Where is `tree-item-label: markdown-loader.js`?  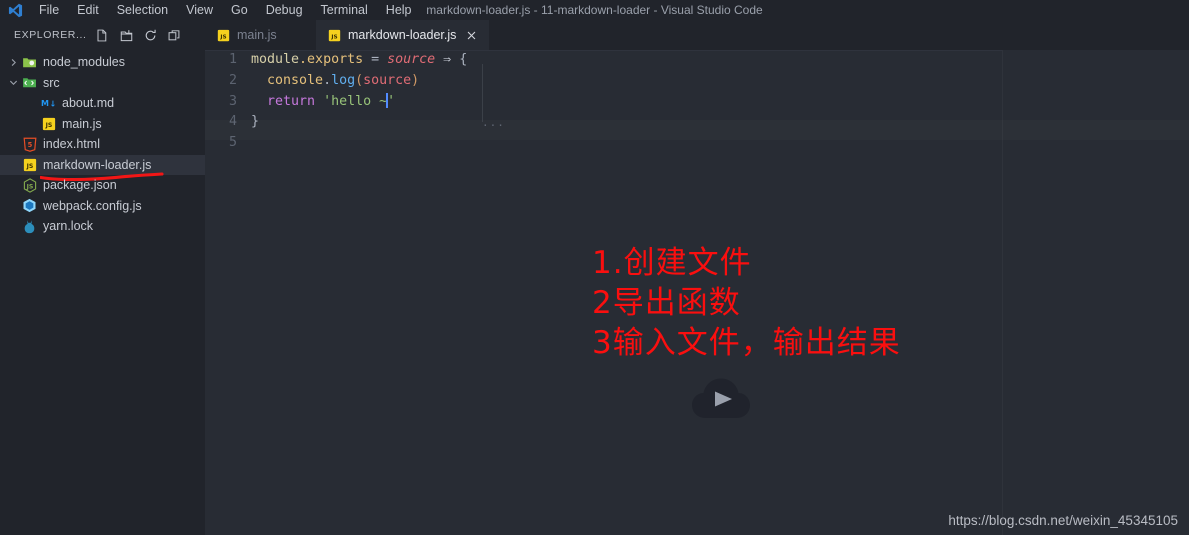 tree-item-label: markdown-loader.js is located at coordinates (97, 164).